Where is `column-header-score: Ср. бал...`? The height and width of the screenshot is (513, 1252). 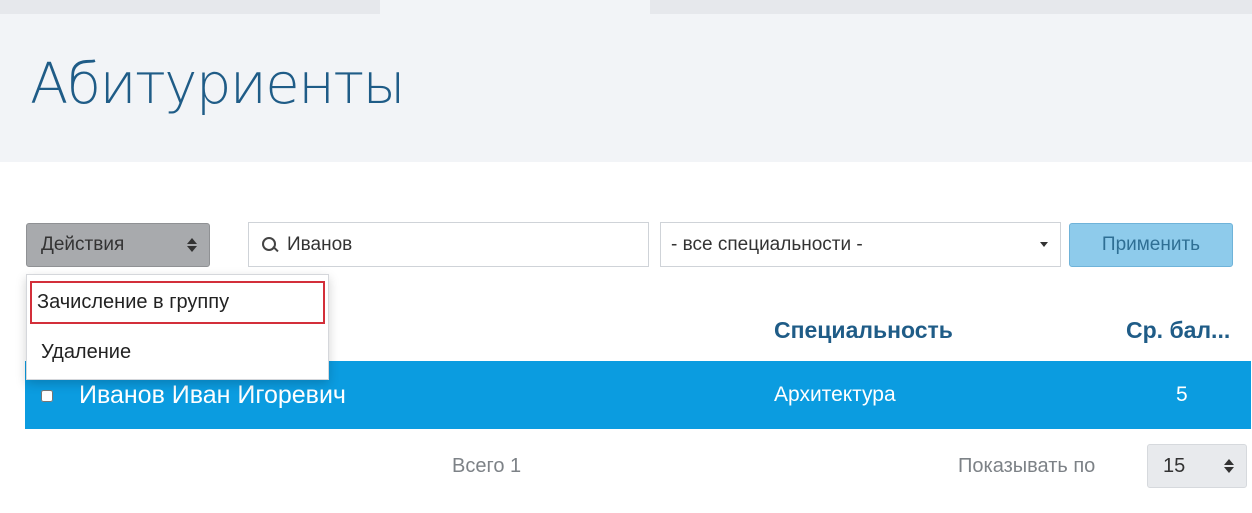 column-header-score: Ср. бал... is located at coordinates (1178, 330).